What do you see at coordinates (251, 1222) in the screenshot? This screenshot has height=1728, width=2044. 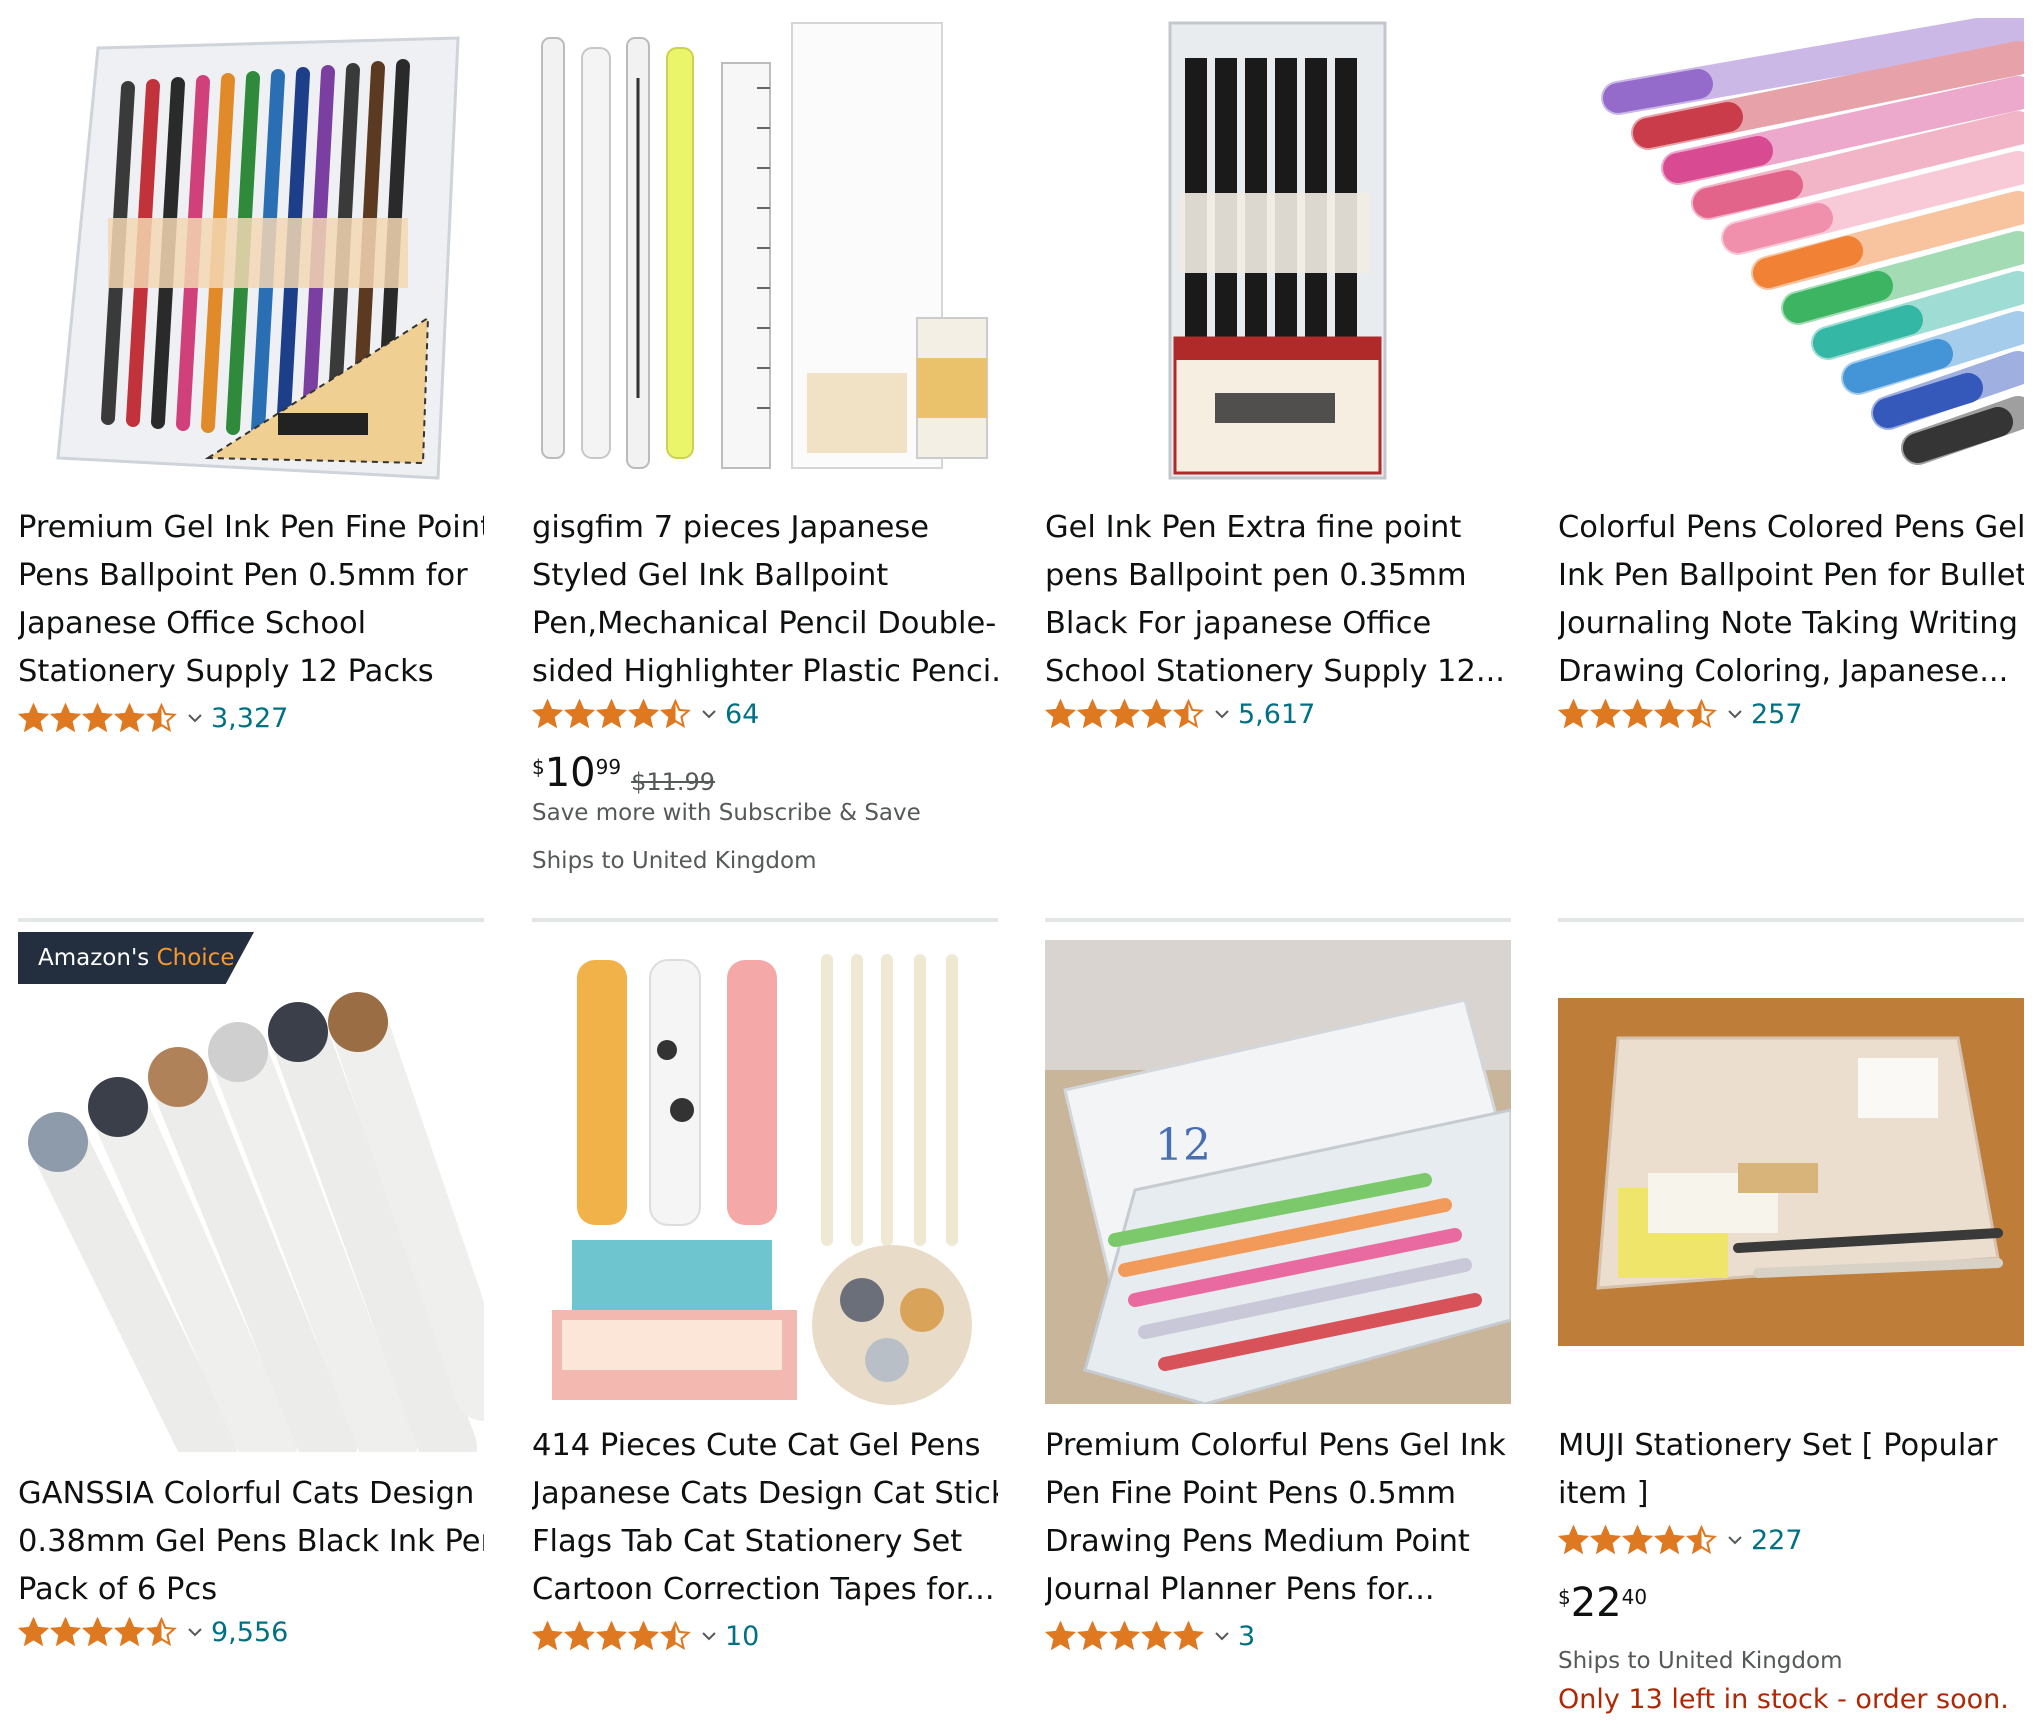 I see `product-image-cat-pens` at bounding box center [251, 1222].